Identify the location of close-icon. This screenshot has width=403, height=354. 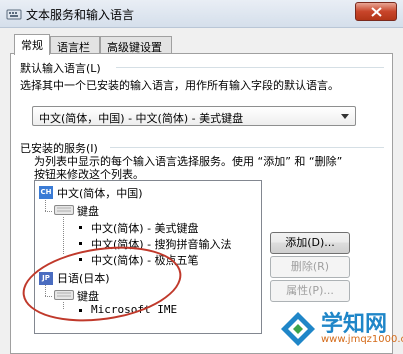
(376, 12).